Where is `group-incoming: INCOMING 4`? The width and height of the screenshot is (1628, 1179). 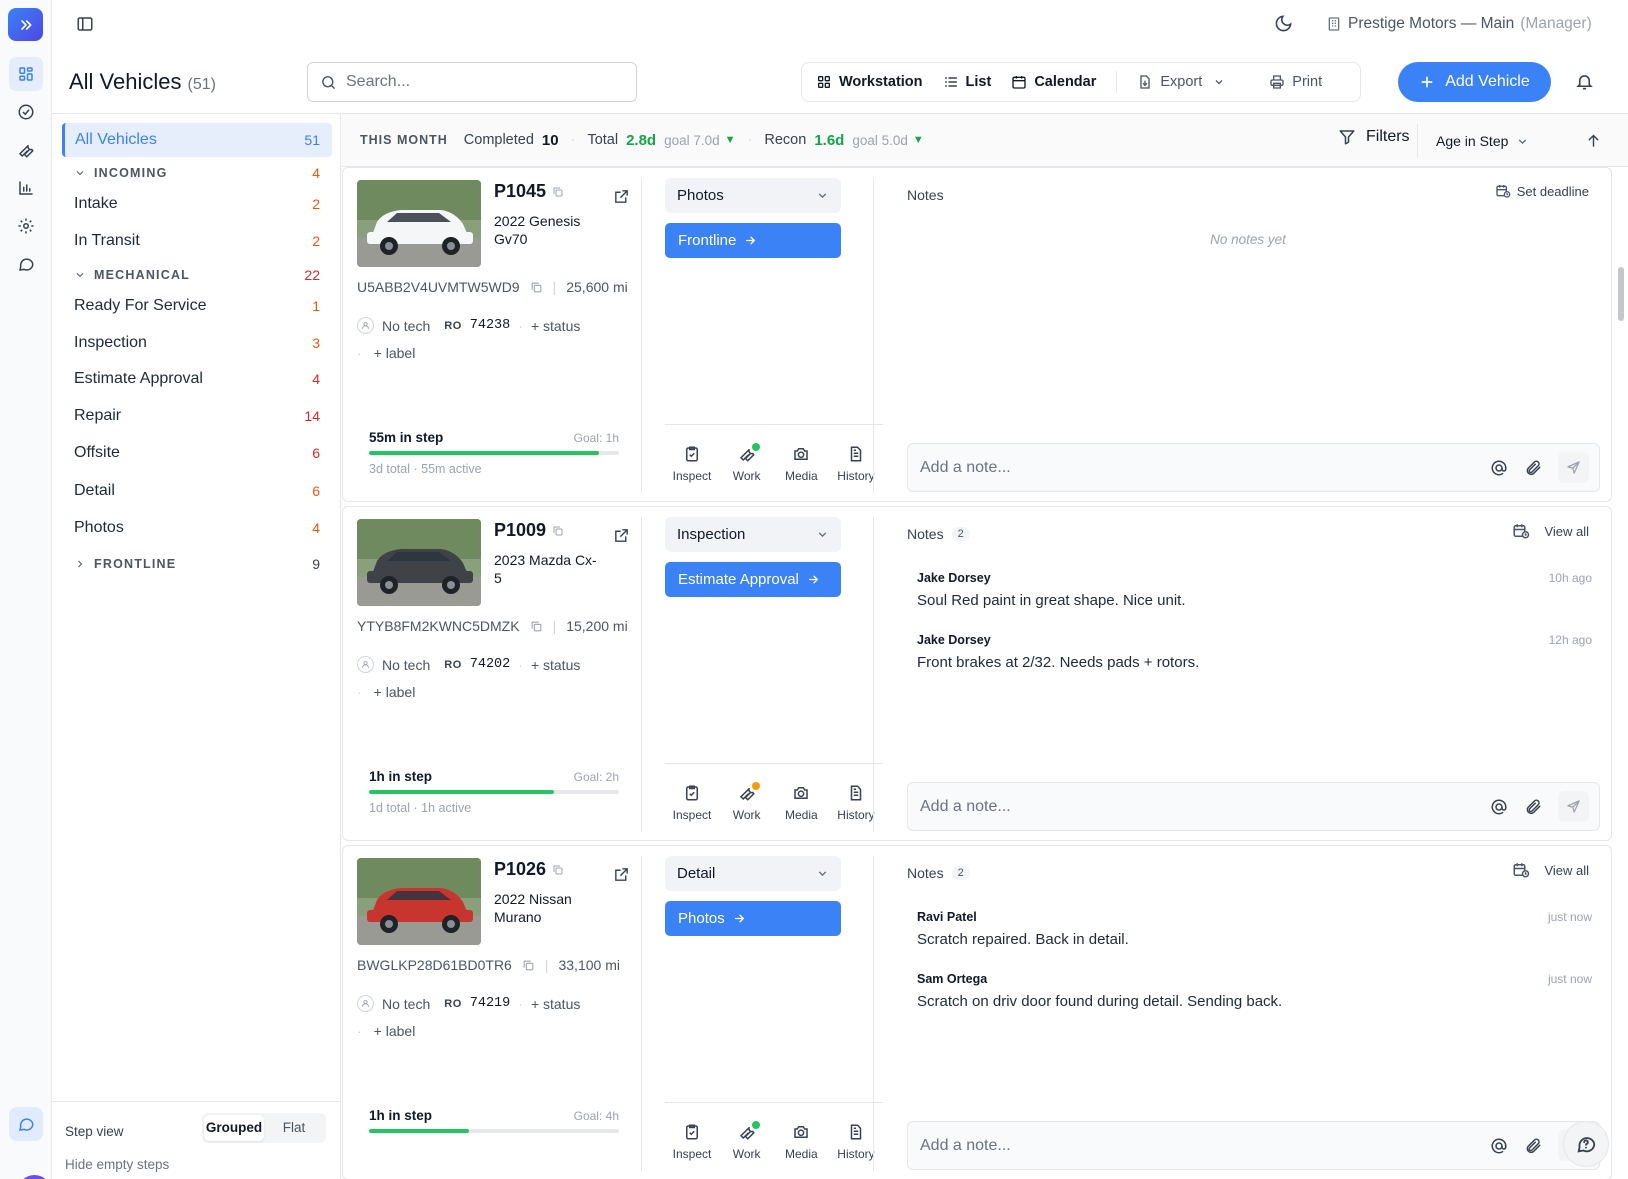
group-incoming: INCOMING 4 is located at coordinates (203, 173).